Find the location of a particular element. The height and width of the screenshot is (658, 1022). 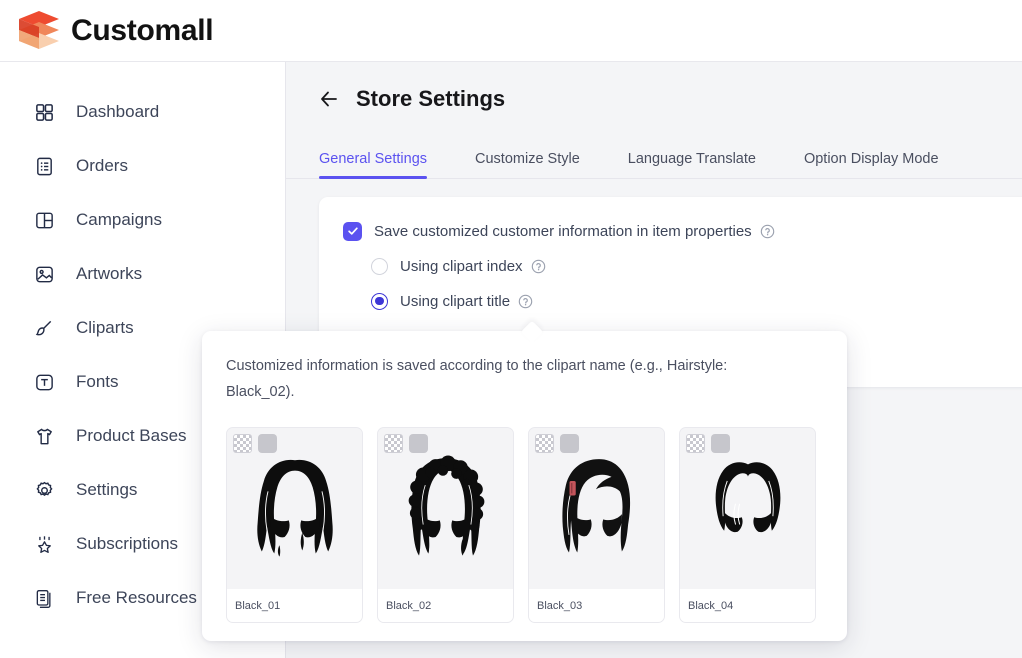

top-brand-bar: Customall is located at coordinates (511, 31).